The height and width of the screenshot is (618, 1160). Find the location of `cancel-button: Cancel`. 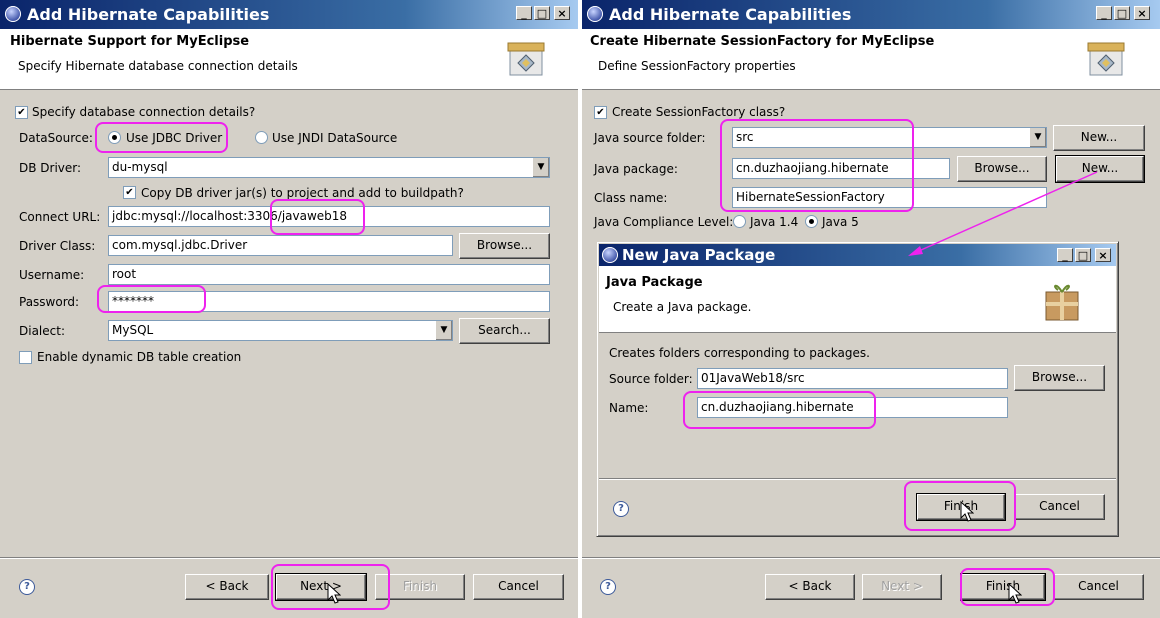

cancel-button: Cancel is located at coordinates (518, 587).